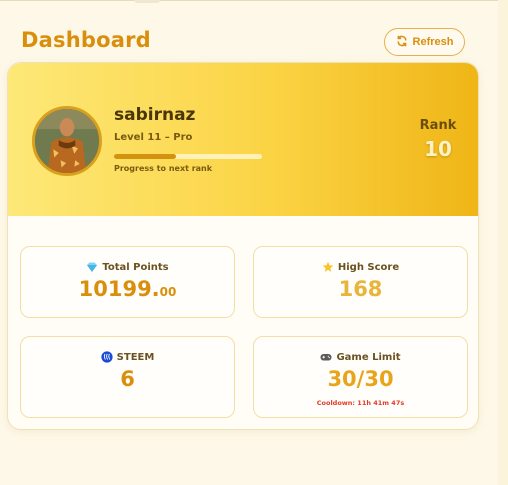 The width and height of the screenshot is (508, 485). Describe the element at coordinates (147, 1) in the screenshot. I see `top-tab-handle` at that location.